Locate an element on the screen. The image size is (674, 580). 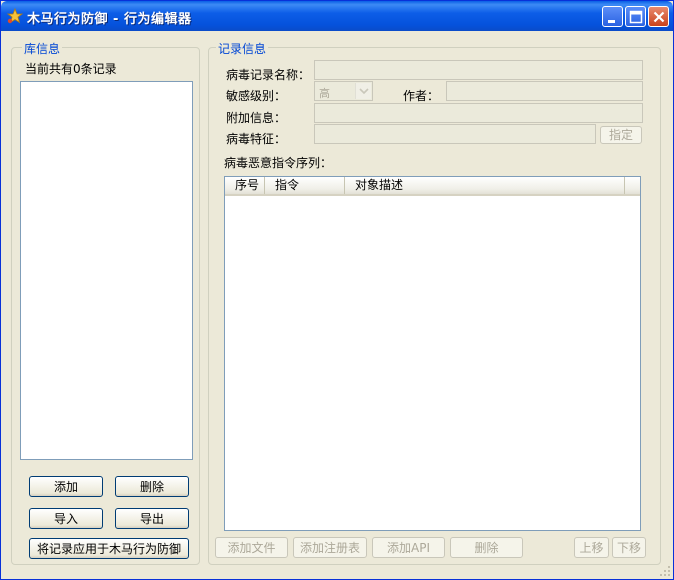
extra-info-label: 附加信息： is located at coordinates (256, 118).